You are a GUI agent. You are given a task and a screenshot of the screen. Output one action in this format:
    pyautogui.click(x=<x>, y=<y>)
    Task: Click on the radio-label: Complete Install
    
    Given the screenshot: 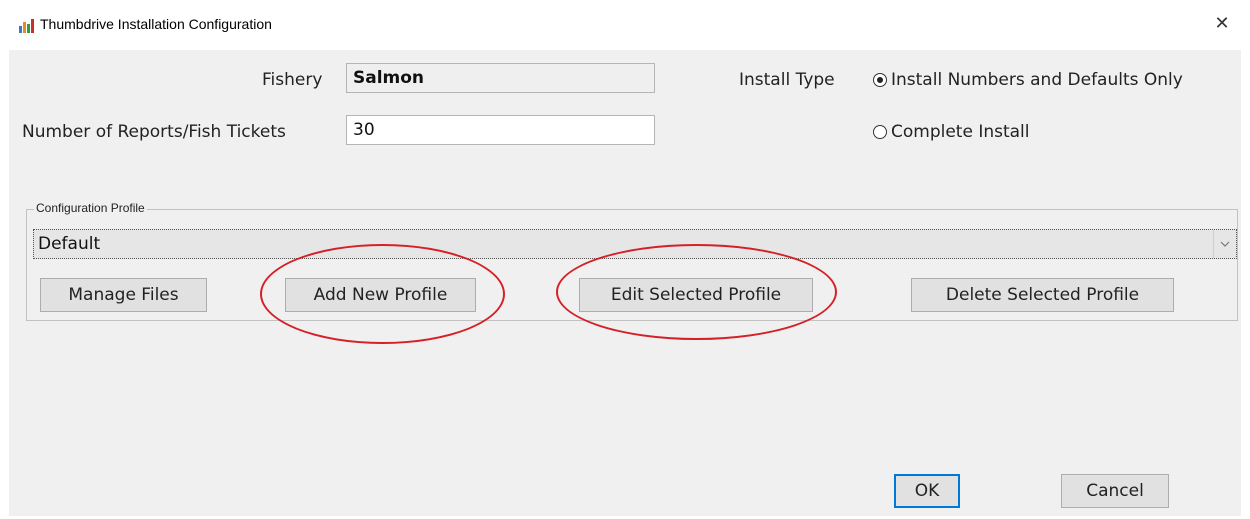 What is the action you would take?
    pyautogui.click(x=960, y=132)
    